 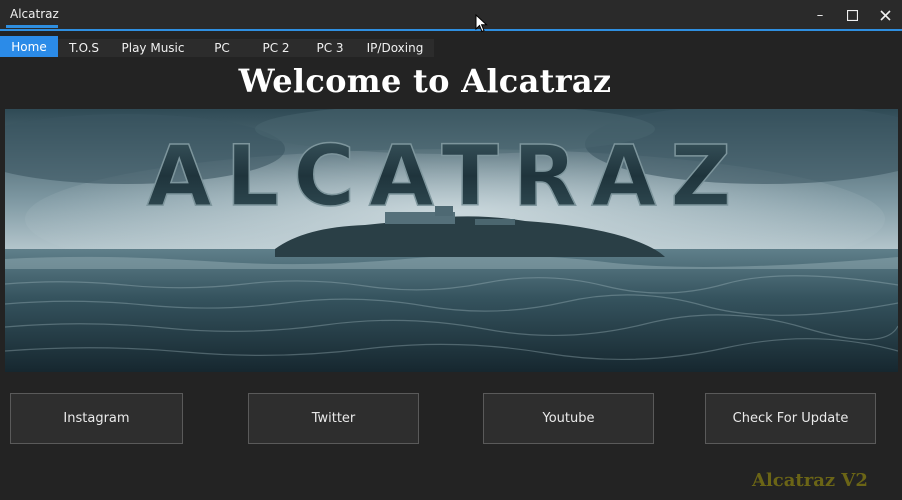 I want to click on mouse-cursor-icon, so click(x=481, y=23).